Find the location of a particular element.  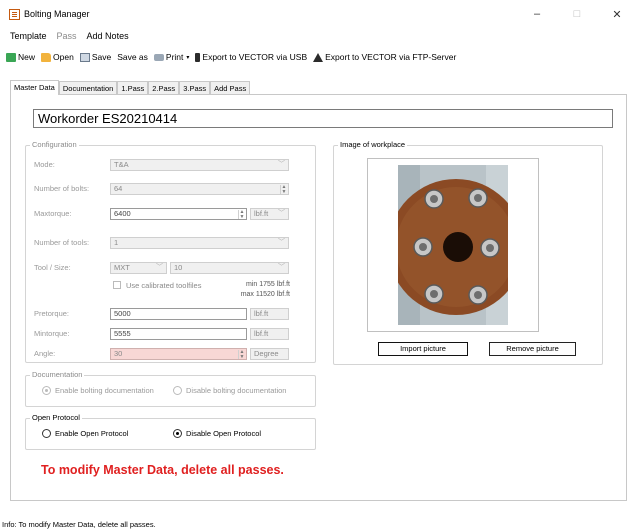

tools-select: 1 ﹀ is located at coordinates (199, 243).